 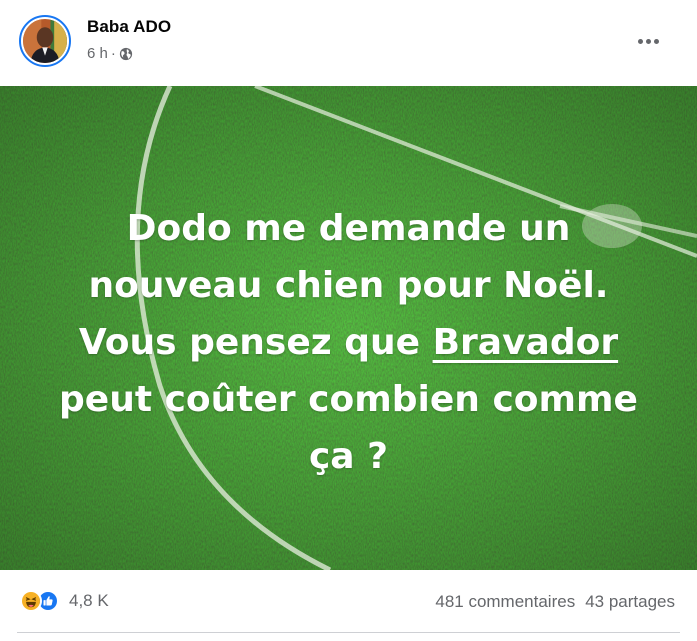 I want to click on post-meta: 6 h ·, so click(x=110, y=53).